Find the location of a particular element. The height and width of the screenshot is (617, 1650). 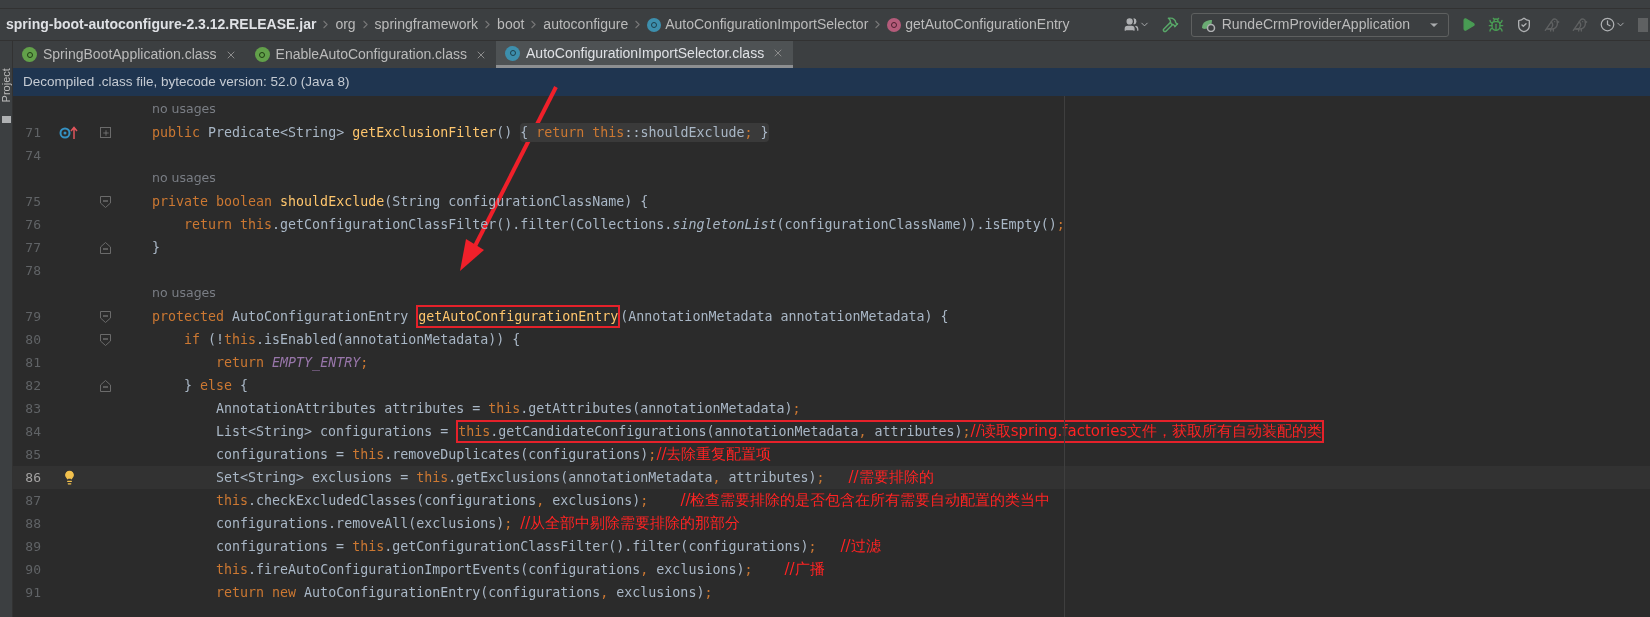

line-number: 91 is located at coordinates (33, 592).